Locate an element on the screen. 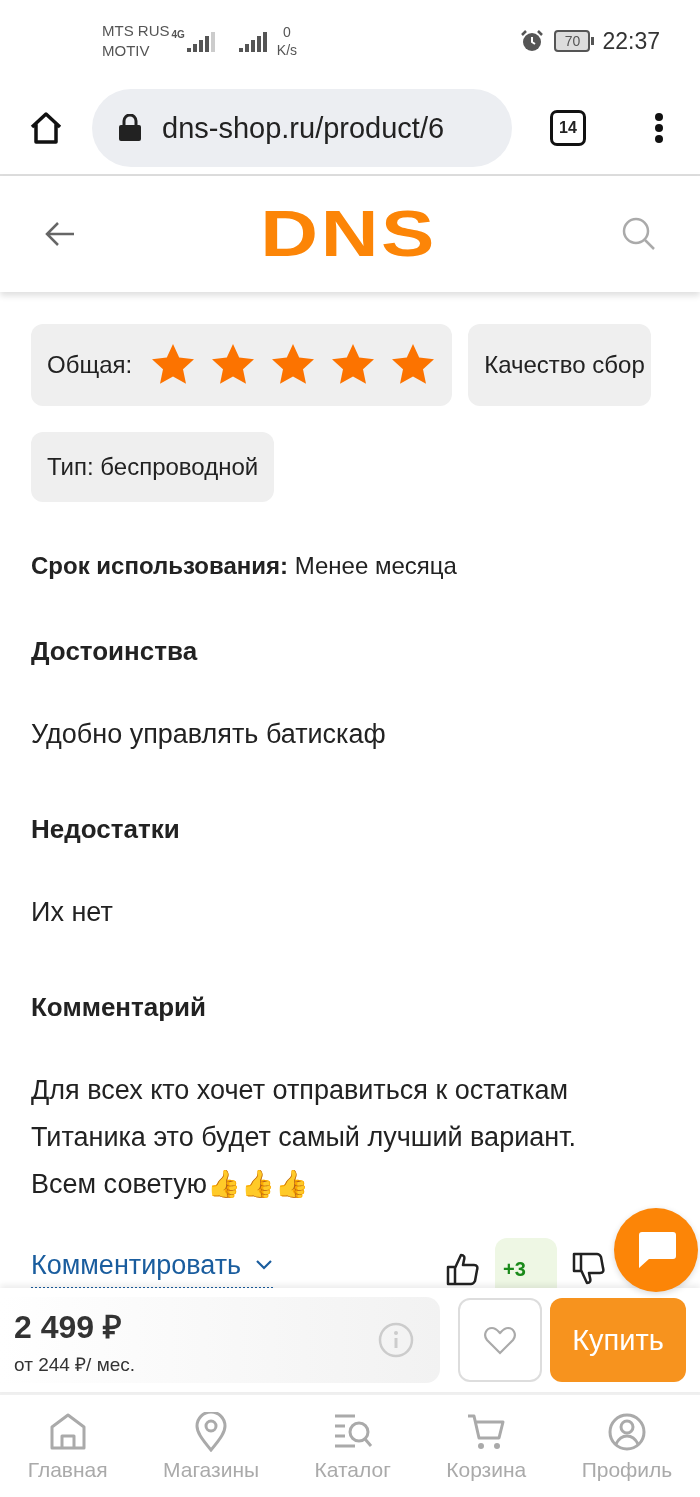 The width and height of the screenshot is (700, 1497). price: 2 499 ₽ is located at coordinates (68, 1327).